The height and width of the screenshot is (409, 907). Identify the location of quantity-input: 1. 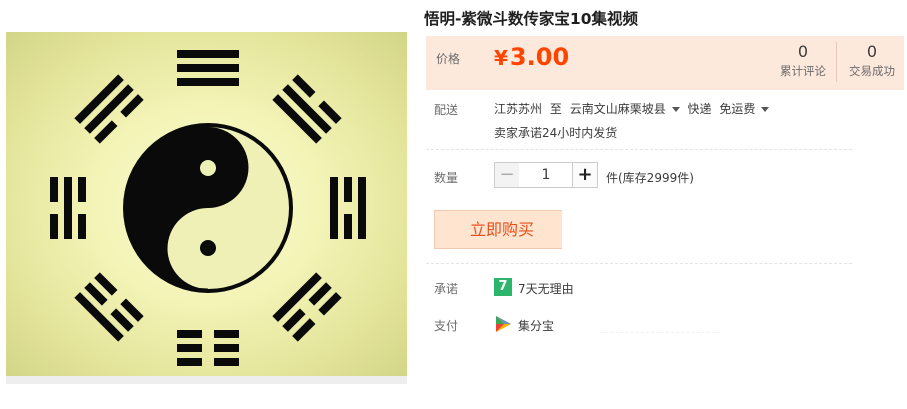
(546, 175).